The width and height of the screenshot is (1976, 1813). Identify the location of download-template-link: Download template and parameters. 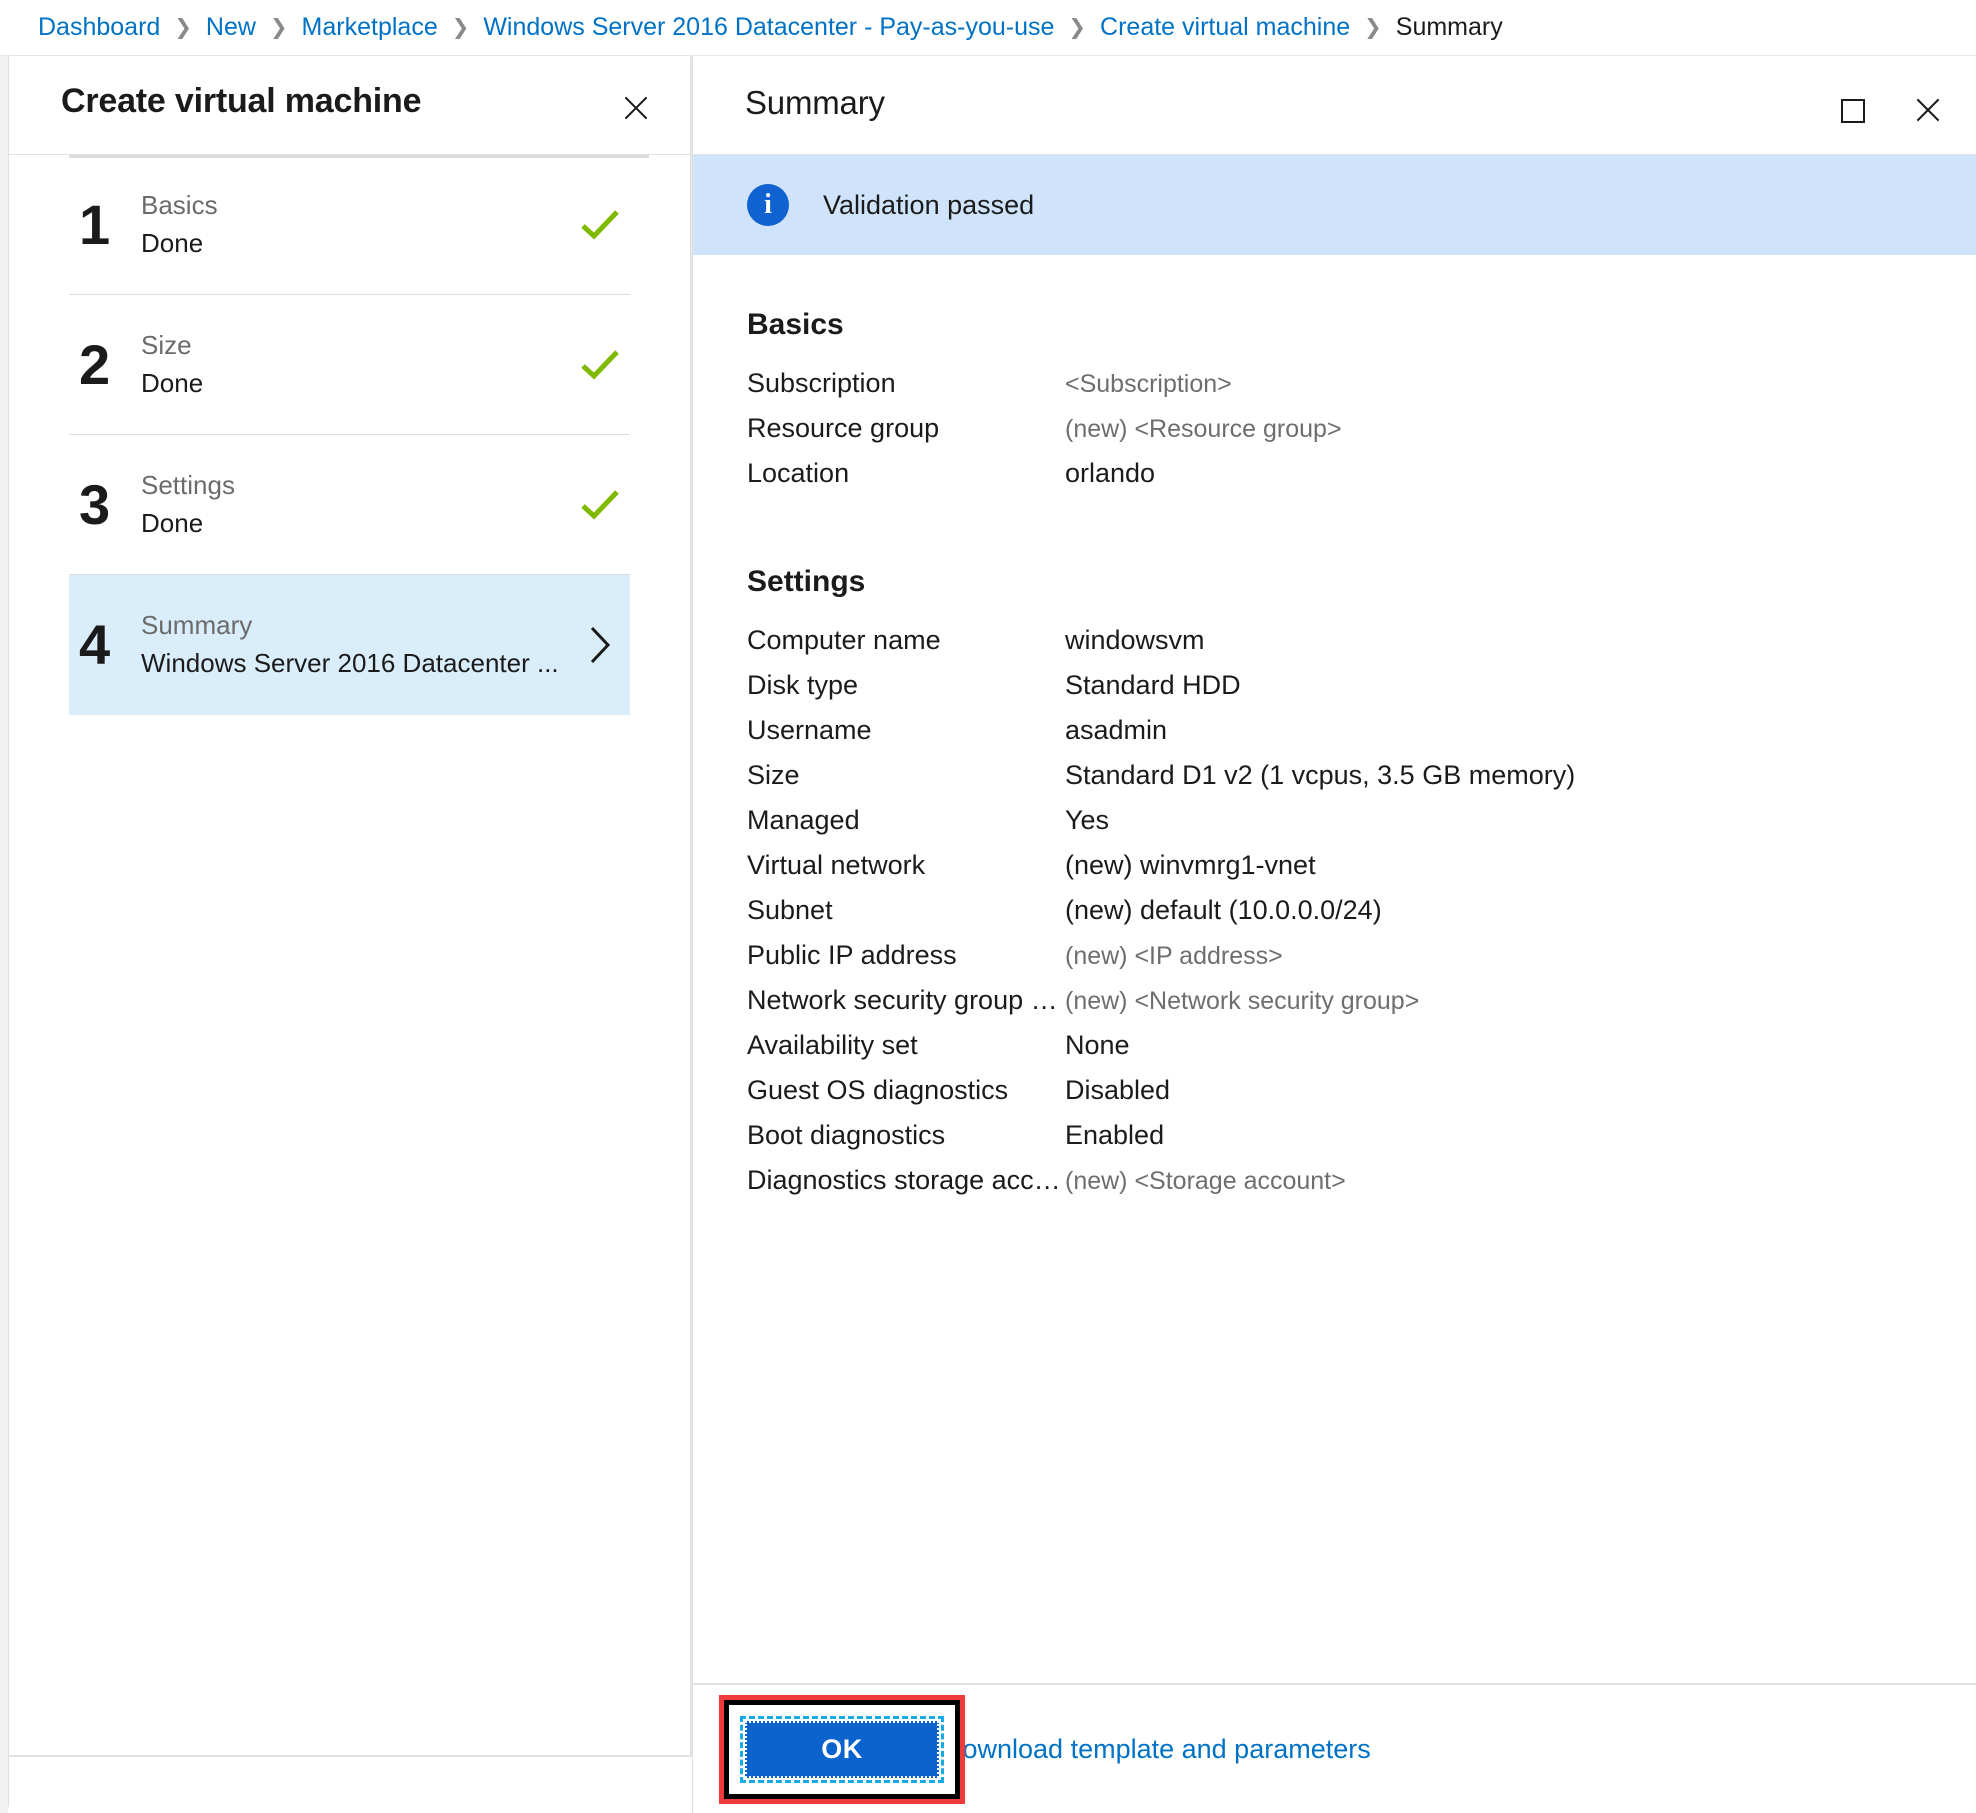
(1157, 1749).